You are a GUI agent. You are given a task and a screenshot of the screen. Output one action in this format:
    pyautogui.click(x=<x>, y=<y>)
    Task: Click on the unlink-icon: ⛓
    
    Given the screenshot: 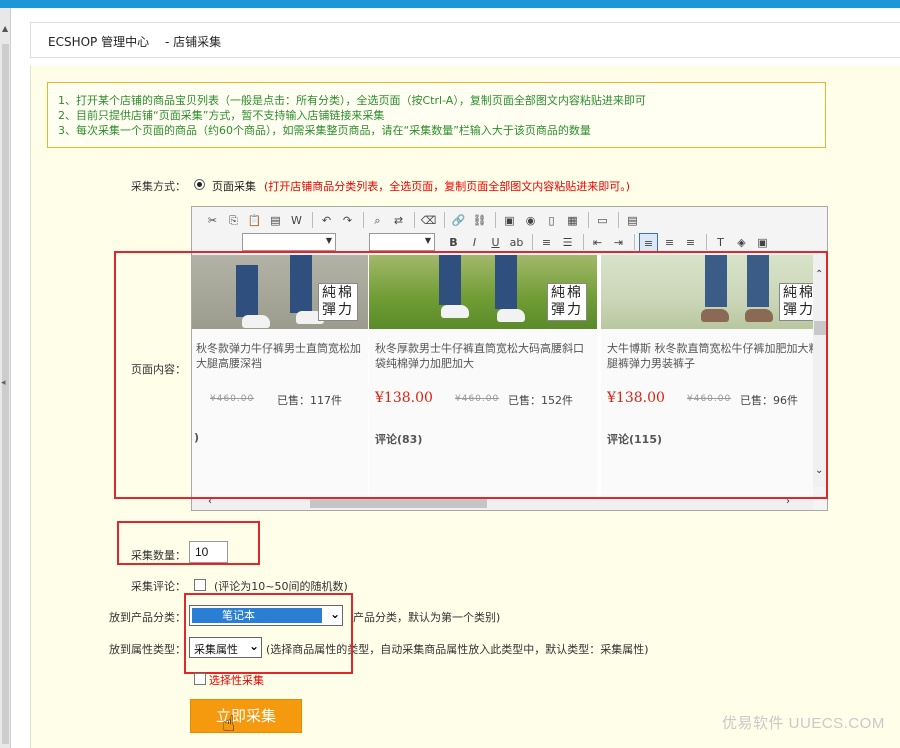 What is the action you would take?
    pyautogui.click(x=479, y=220)
    